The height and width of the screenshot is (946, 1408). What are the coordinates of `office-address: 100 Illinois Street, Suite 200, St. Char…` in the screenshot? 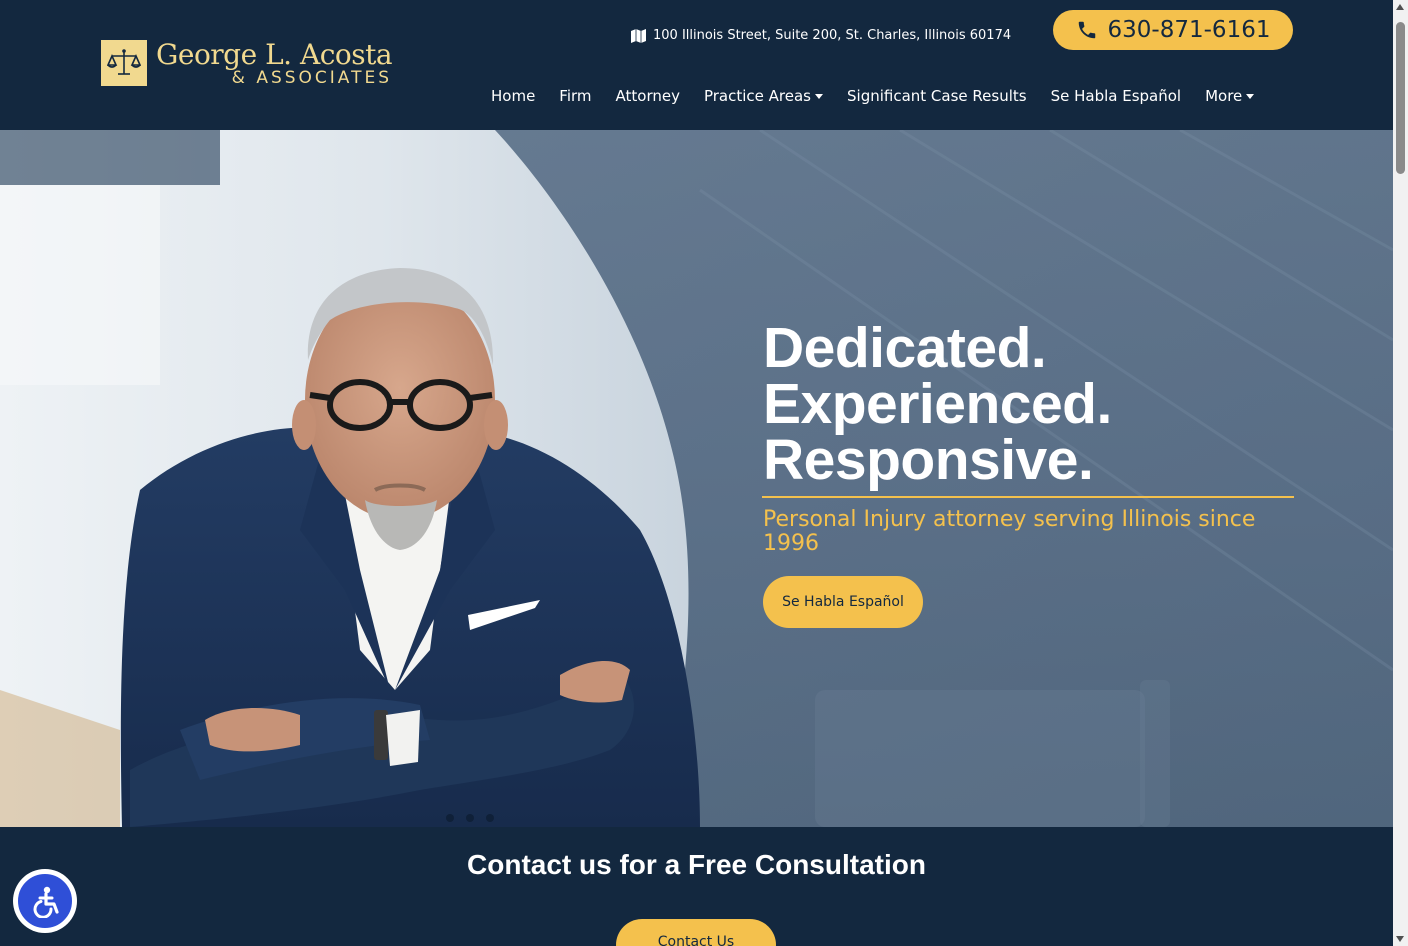 It's located at (821, 35).